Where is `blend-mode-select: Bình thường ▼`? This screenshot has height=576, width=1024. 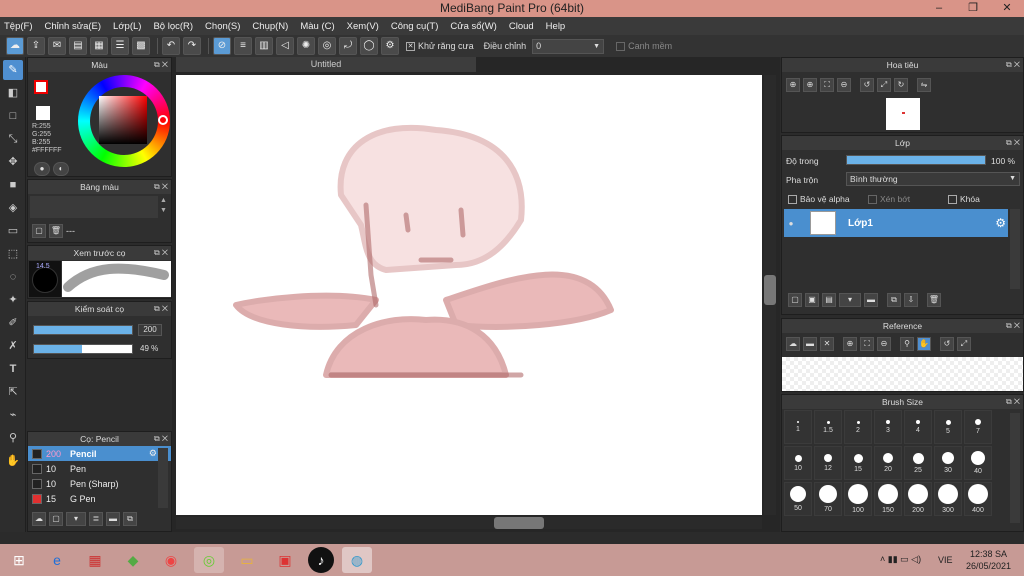 blend-mode-select: Bình thường ▼ is located at coordinates (933, 179).